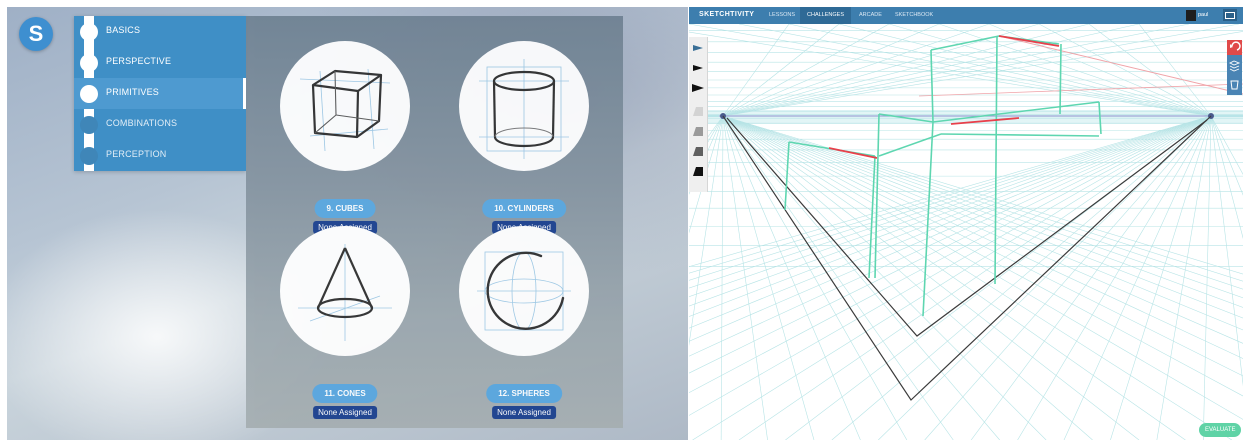 The image size is (1243, 440). I want to click on lesson-thumbnail-cubes, so click(345, 106).